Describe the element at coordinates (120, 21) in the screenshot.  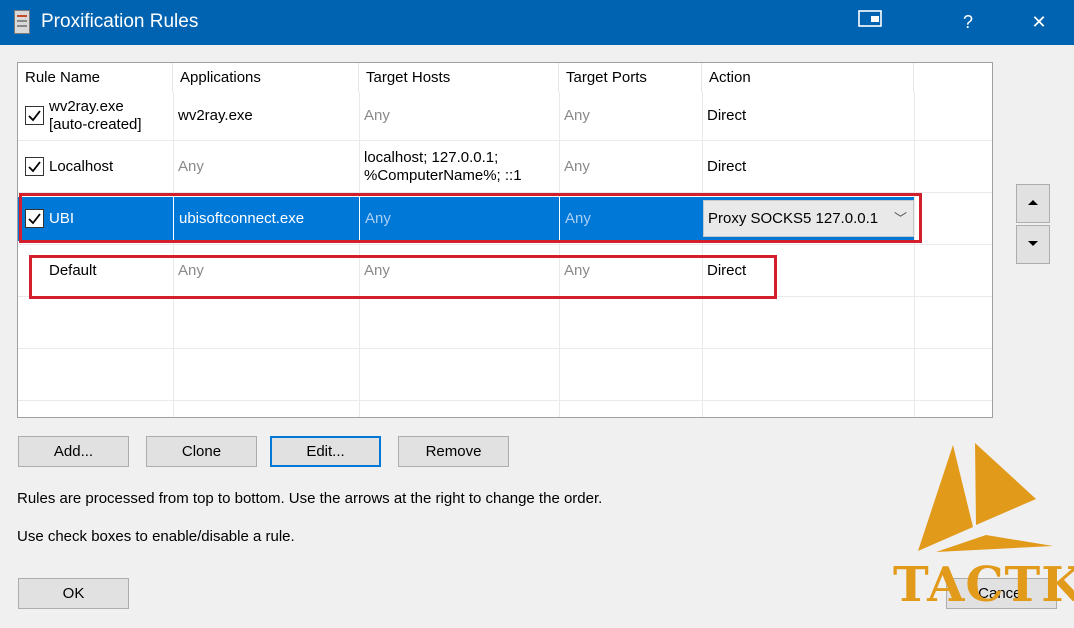
I see `window-title: Proxification Rules` at that location.